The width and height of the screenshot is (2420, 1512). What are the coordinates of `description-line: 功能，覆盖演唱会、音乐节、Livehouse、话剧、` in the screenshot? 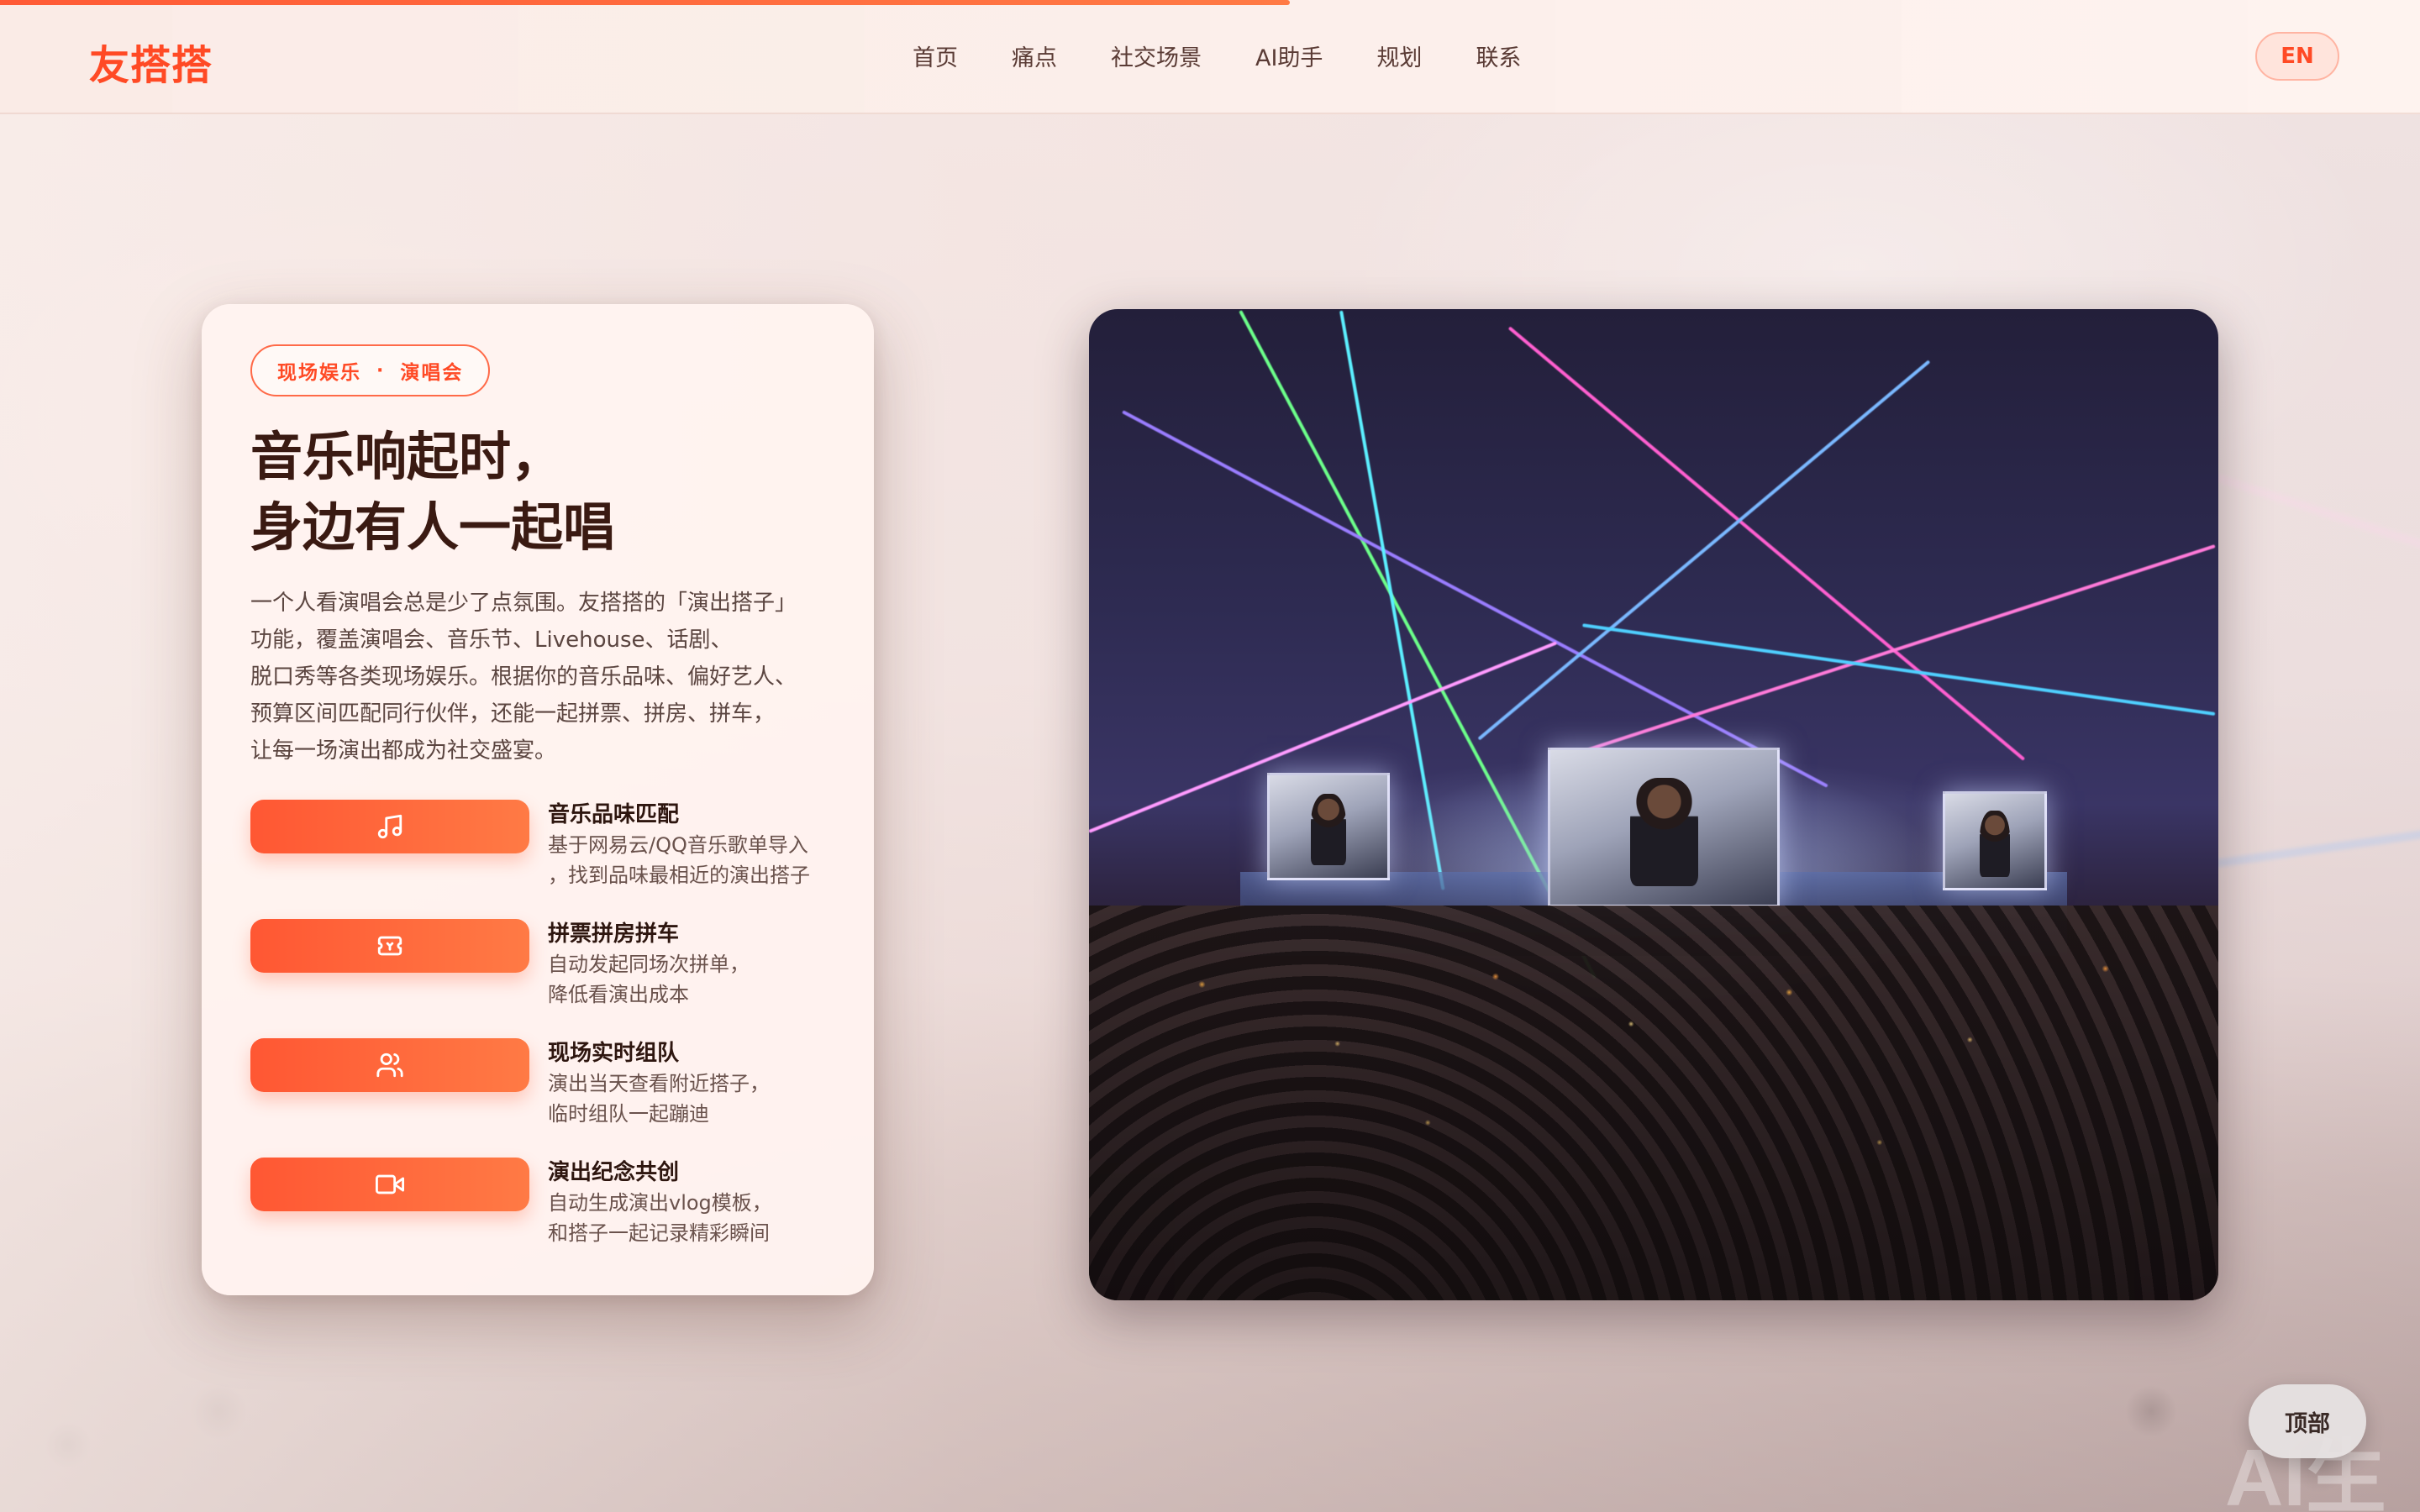 It's located at (492, 640).